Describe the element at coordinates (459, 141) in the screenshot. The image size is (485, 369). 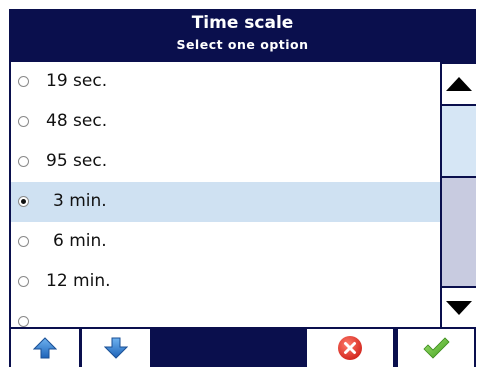
I see `scroll-track` at that location.